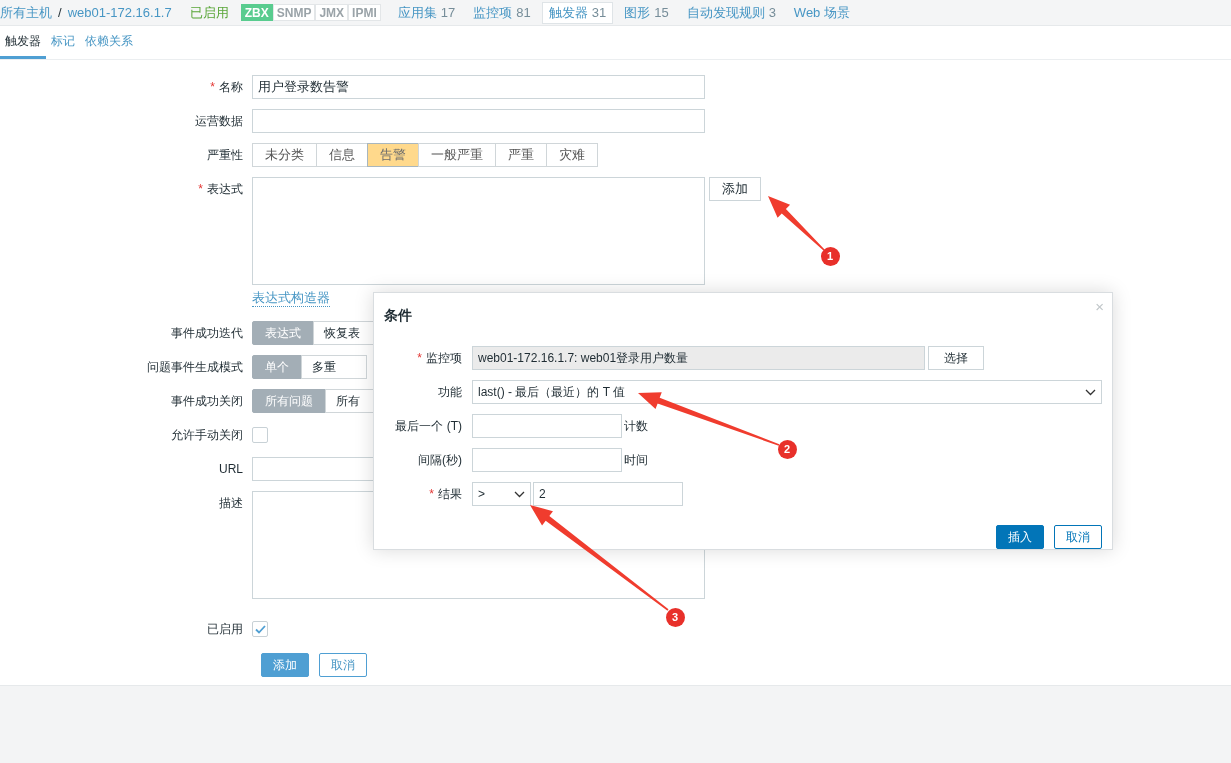 The height and width of the screenshot is (763, 1231). I want to click on field-label: 已启用, so click(225, 629).